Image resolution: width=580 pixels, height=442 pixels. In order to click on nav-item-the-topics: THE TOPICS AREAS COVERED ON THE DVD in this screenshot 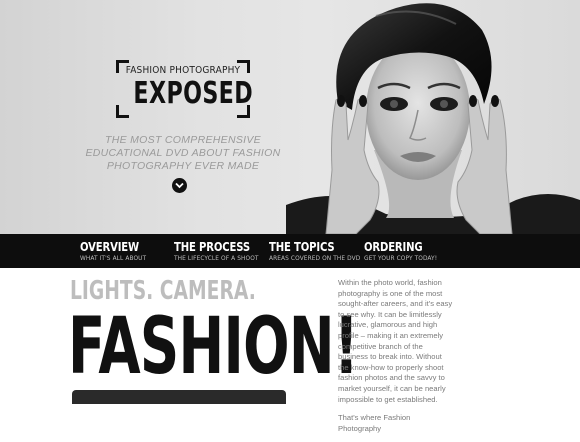, I will do `click(314, 251)`.